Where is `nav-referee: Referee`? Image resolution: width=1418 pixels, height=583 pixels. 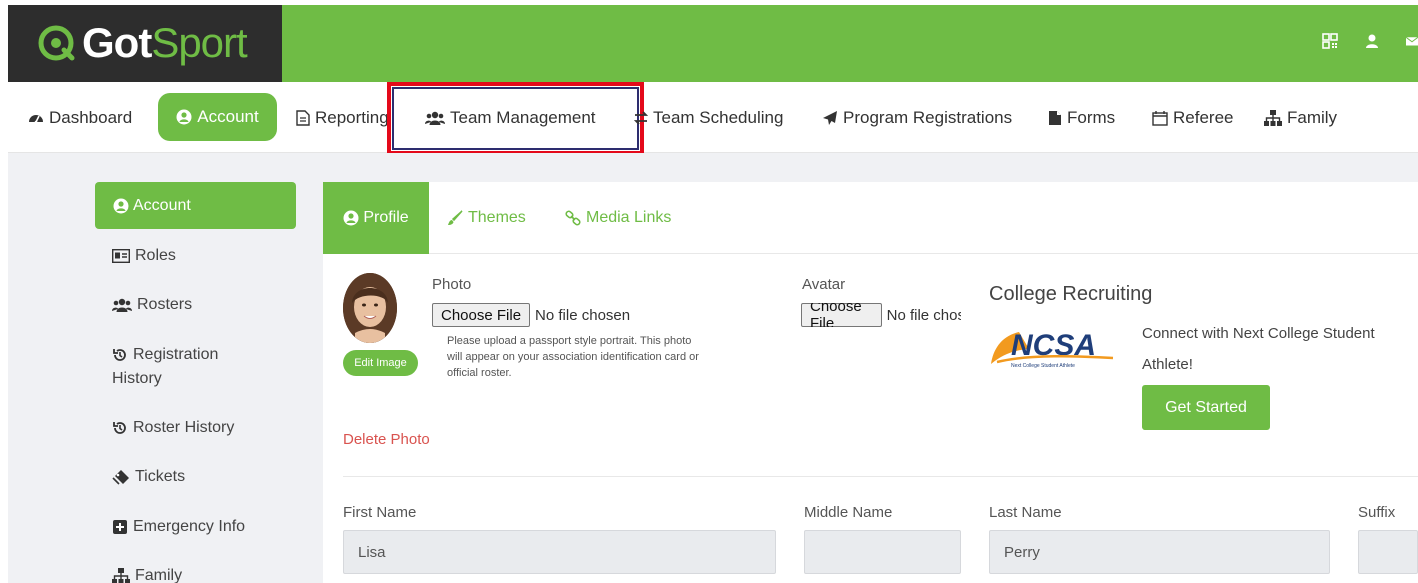
nav-referee: Referee is located at coordinates (1192, 117).